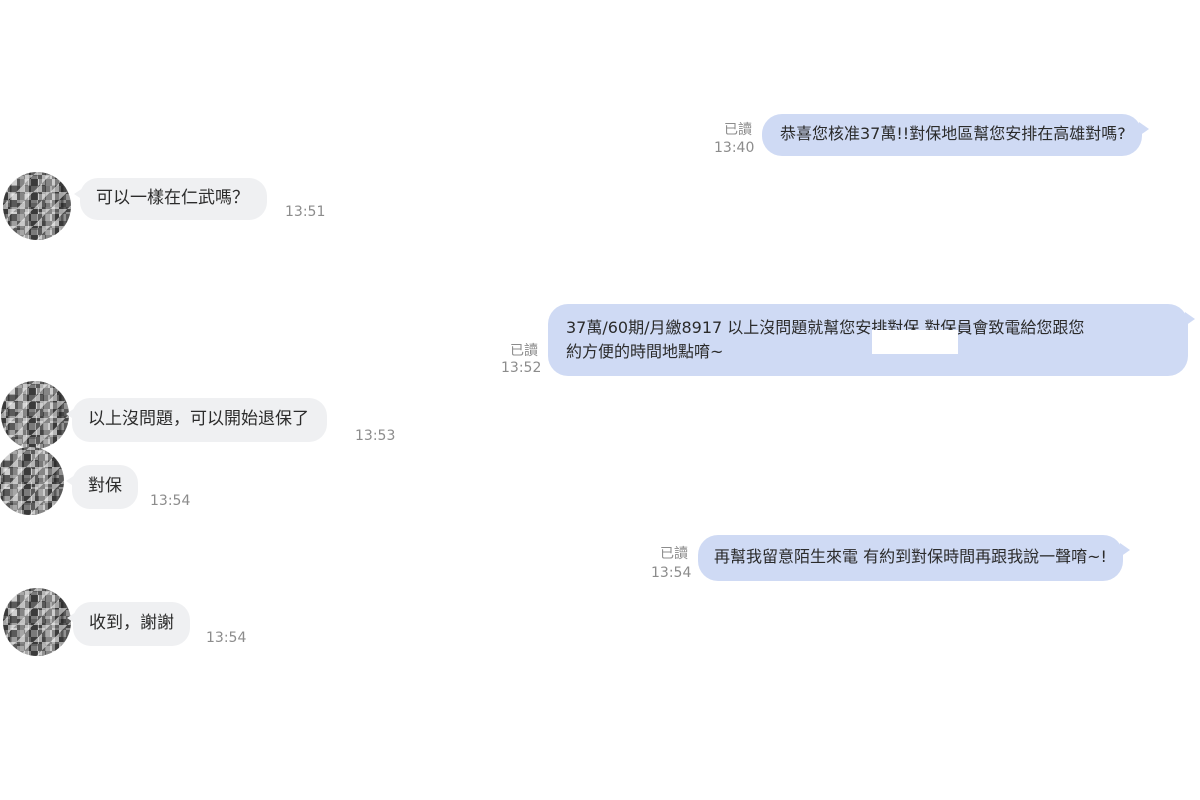  Describe the element at coordinates (131, 623) in the screenshot. I see `message-text: 收到，謝謝` at that location.